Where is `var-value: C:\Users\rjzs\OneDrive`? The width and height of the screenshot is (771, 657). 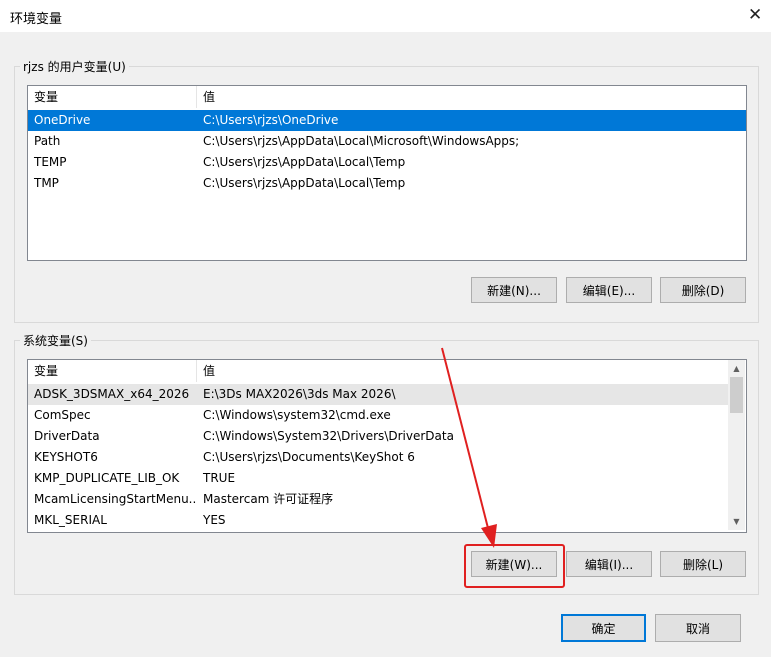
var-value: C:\Users\rjzs\OneDrive is located at coordinates (271, 120).